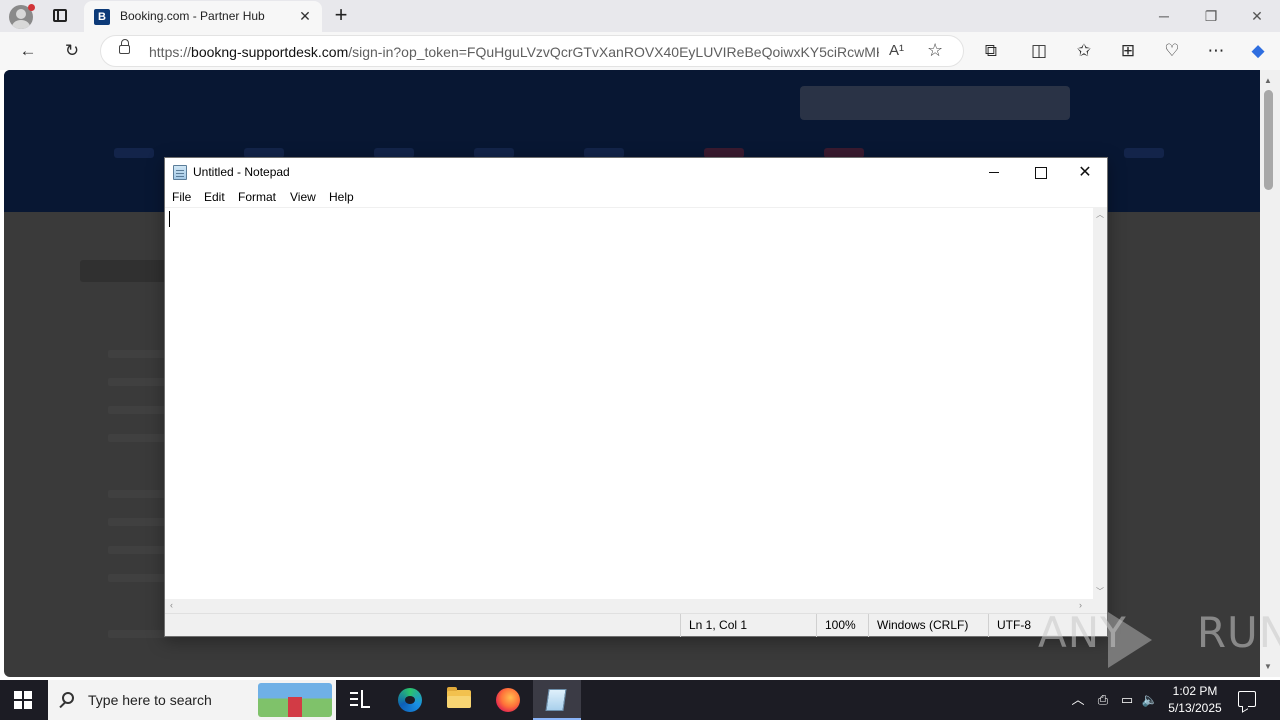 This screenshot has height=720, width=1280. What do you see at coordinates (1103, 700) in the screenshot?
I see `tray-device-icon: ⎙` at bounding box center [1103, 700].